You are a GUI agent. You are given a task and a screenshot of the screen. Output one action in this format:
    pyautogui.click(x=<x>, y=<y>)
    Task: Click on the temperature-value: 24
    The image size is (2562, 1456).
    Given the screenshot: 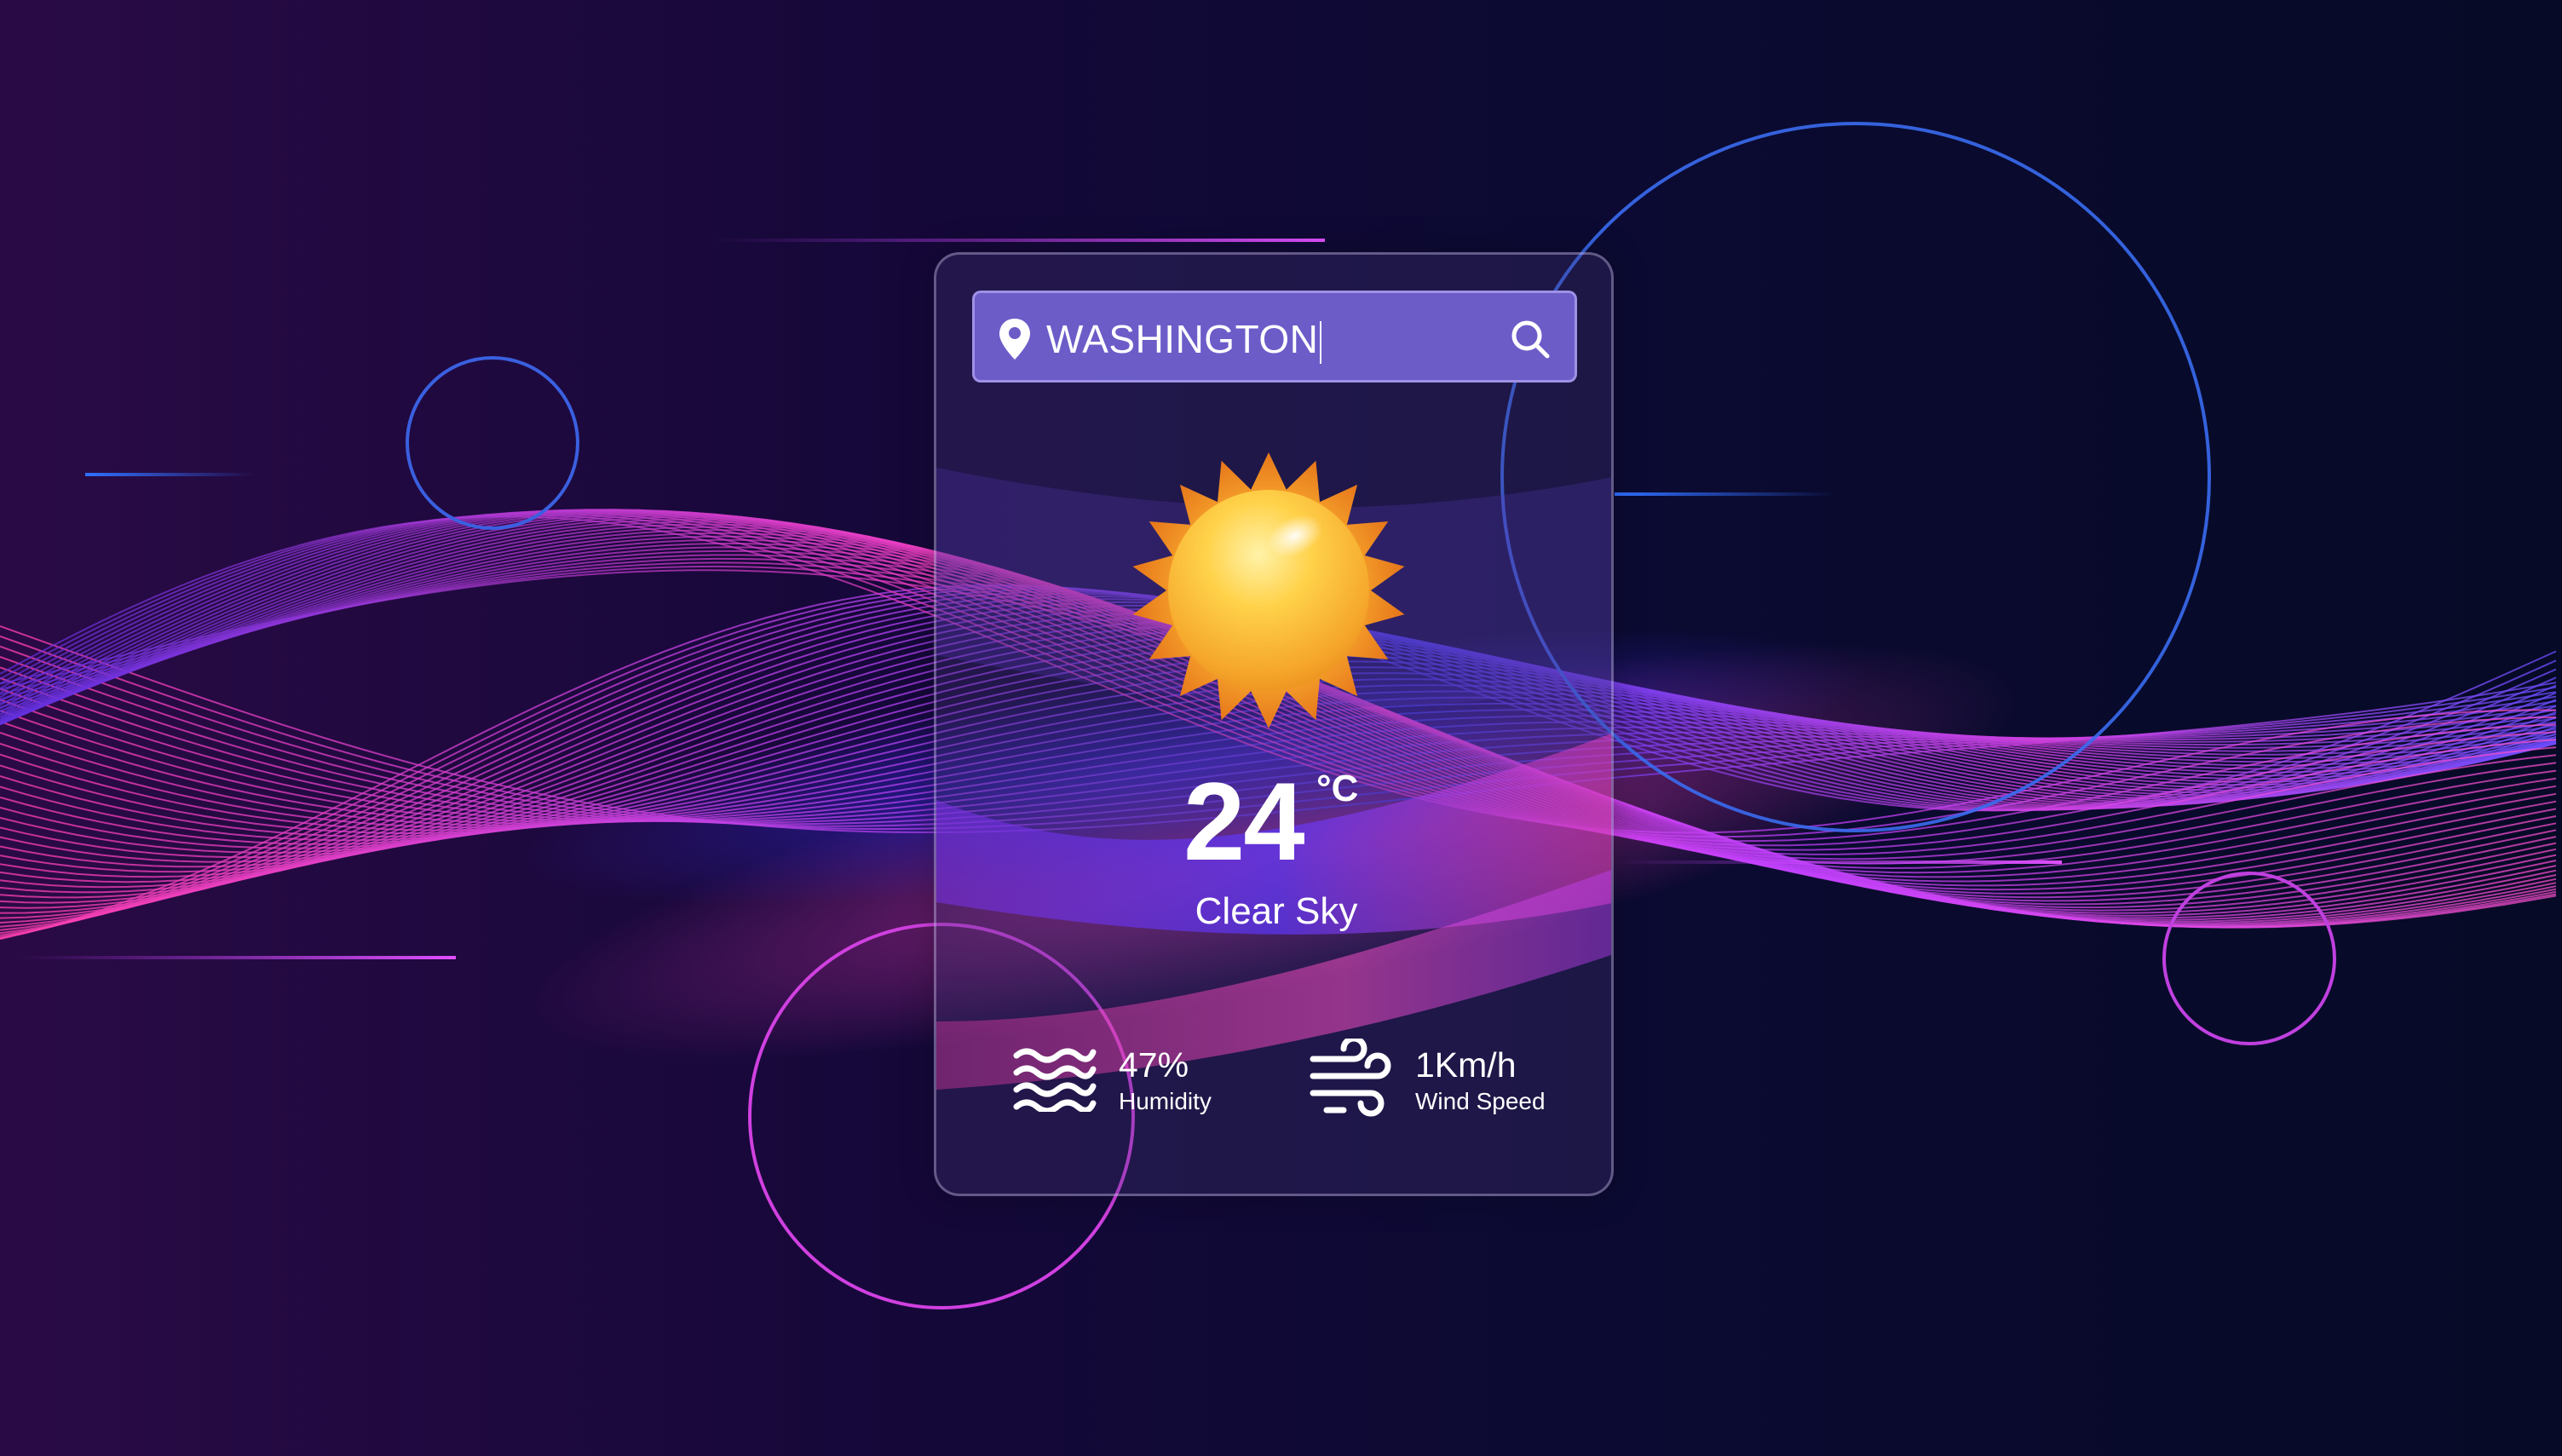 What is the action you would take?
    pyautogui.click(x=1244, y=821)
    